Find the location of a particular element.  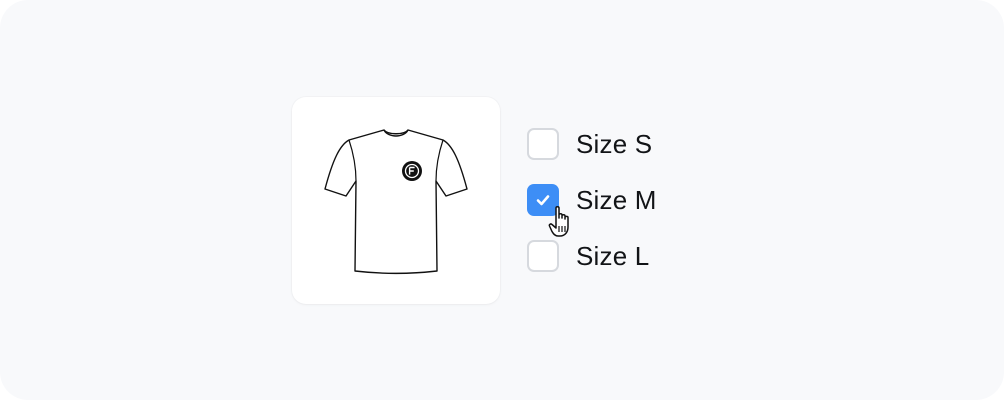

size-m-checkbox is located at coordinates (543, 200).